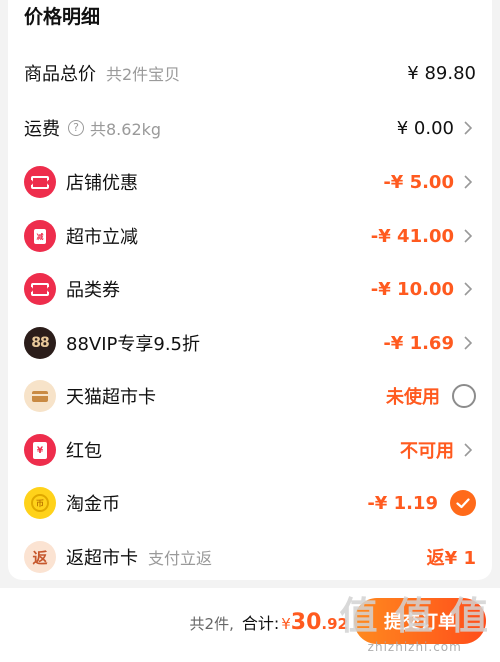  I want to click on taobao-coins-checkbox, so click(463, 503).